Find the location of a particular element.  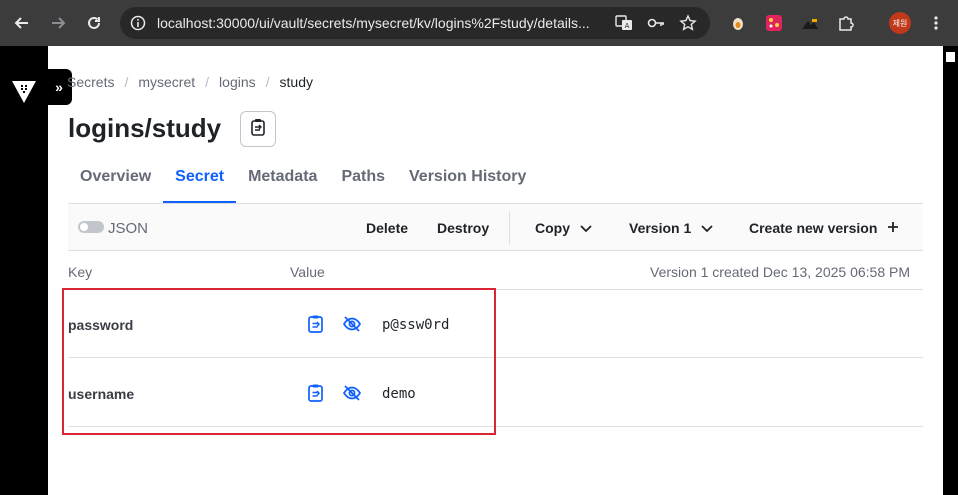

secret-key: password is located at coordinates (101, 325).